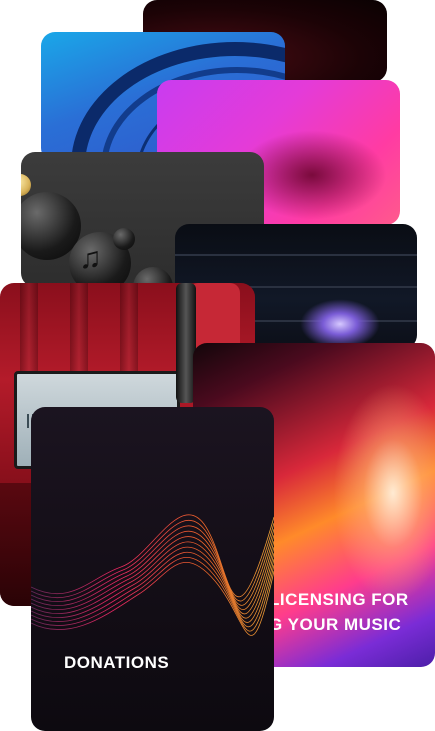 The image size is (435, 731). I want to click on donations-card-title: DONATIONS, so click(117, 662).